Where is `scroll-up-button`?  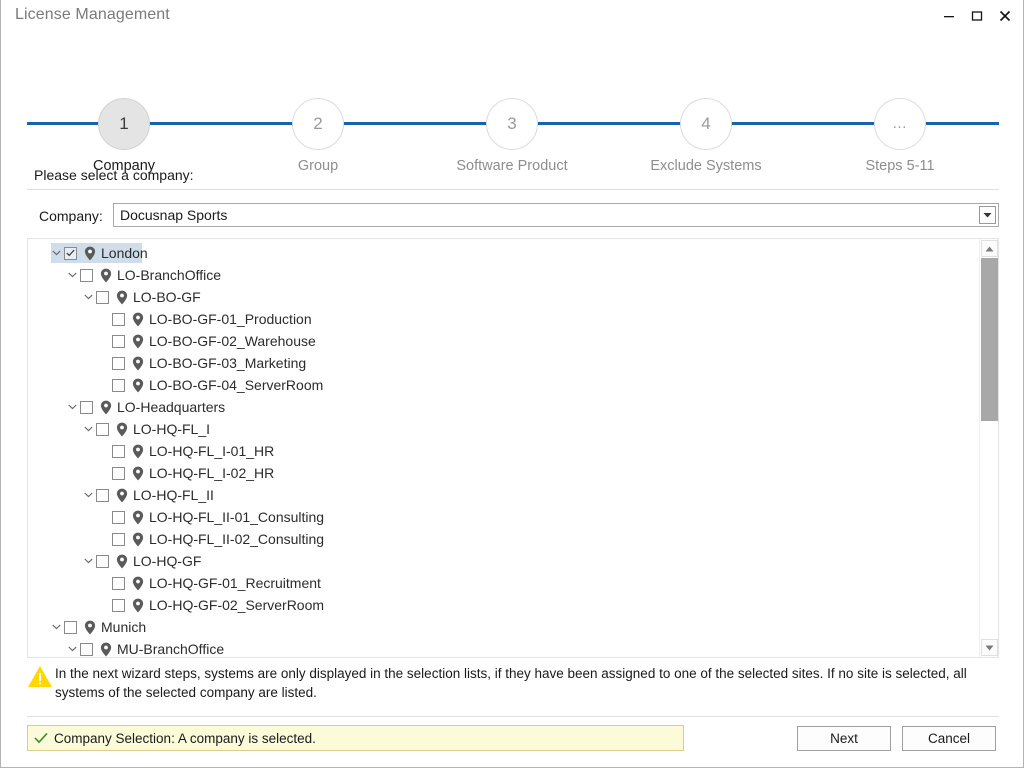 scroll-up-button is located at coordinates (989, 248).